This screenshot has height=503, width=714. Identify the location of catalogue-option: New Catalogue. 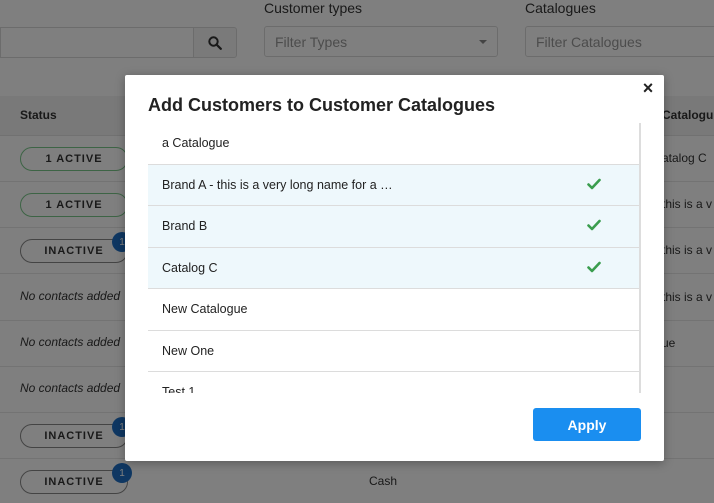
(393, 310).